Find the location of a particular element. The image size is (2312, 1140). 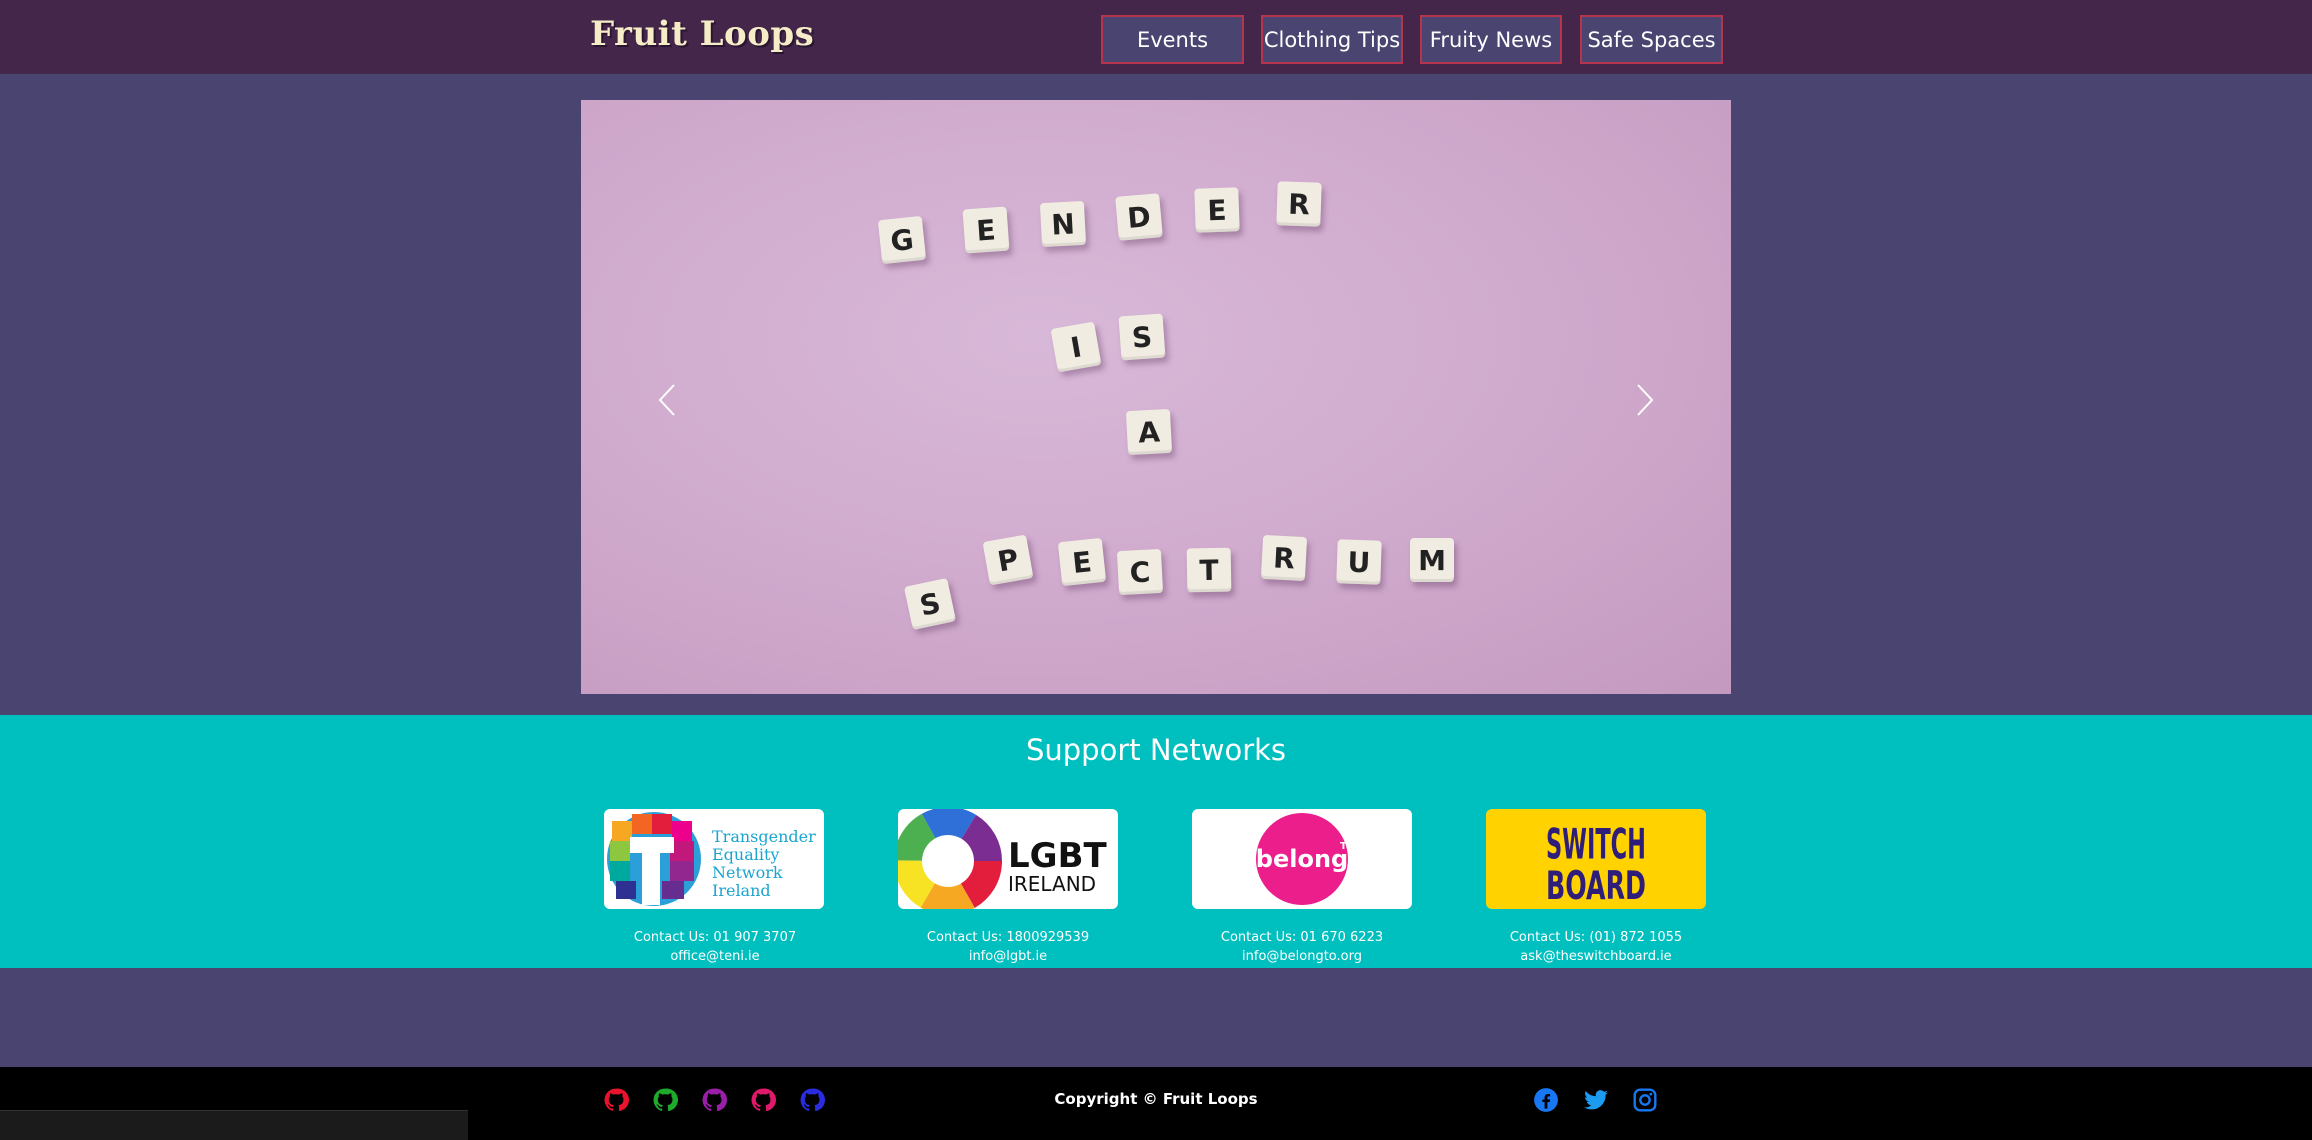

tile-r2: R is located at coordinates (1284, 558).